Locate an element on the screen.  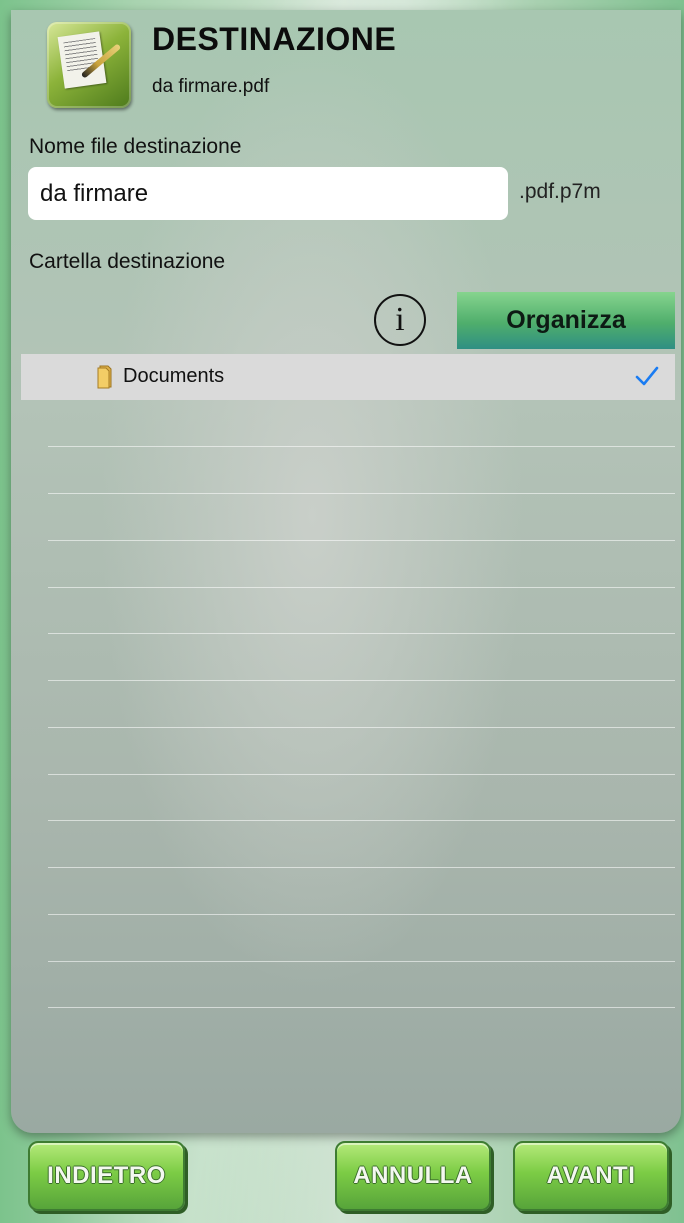
filename-label: Nome file destinazione is located at coordinates (135, 146).